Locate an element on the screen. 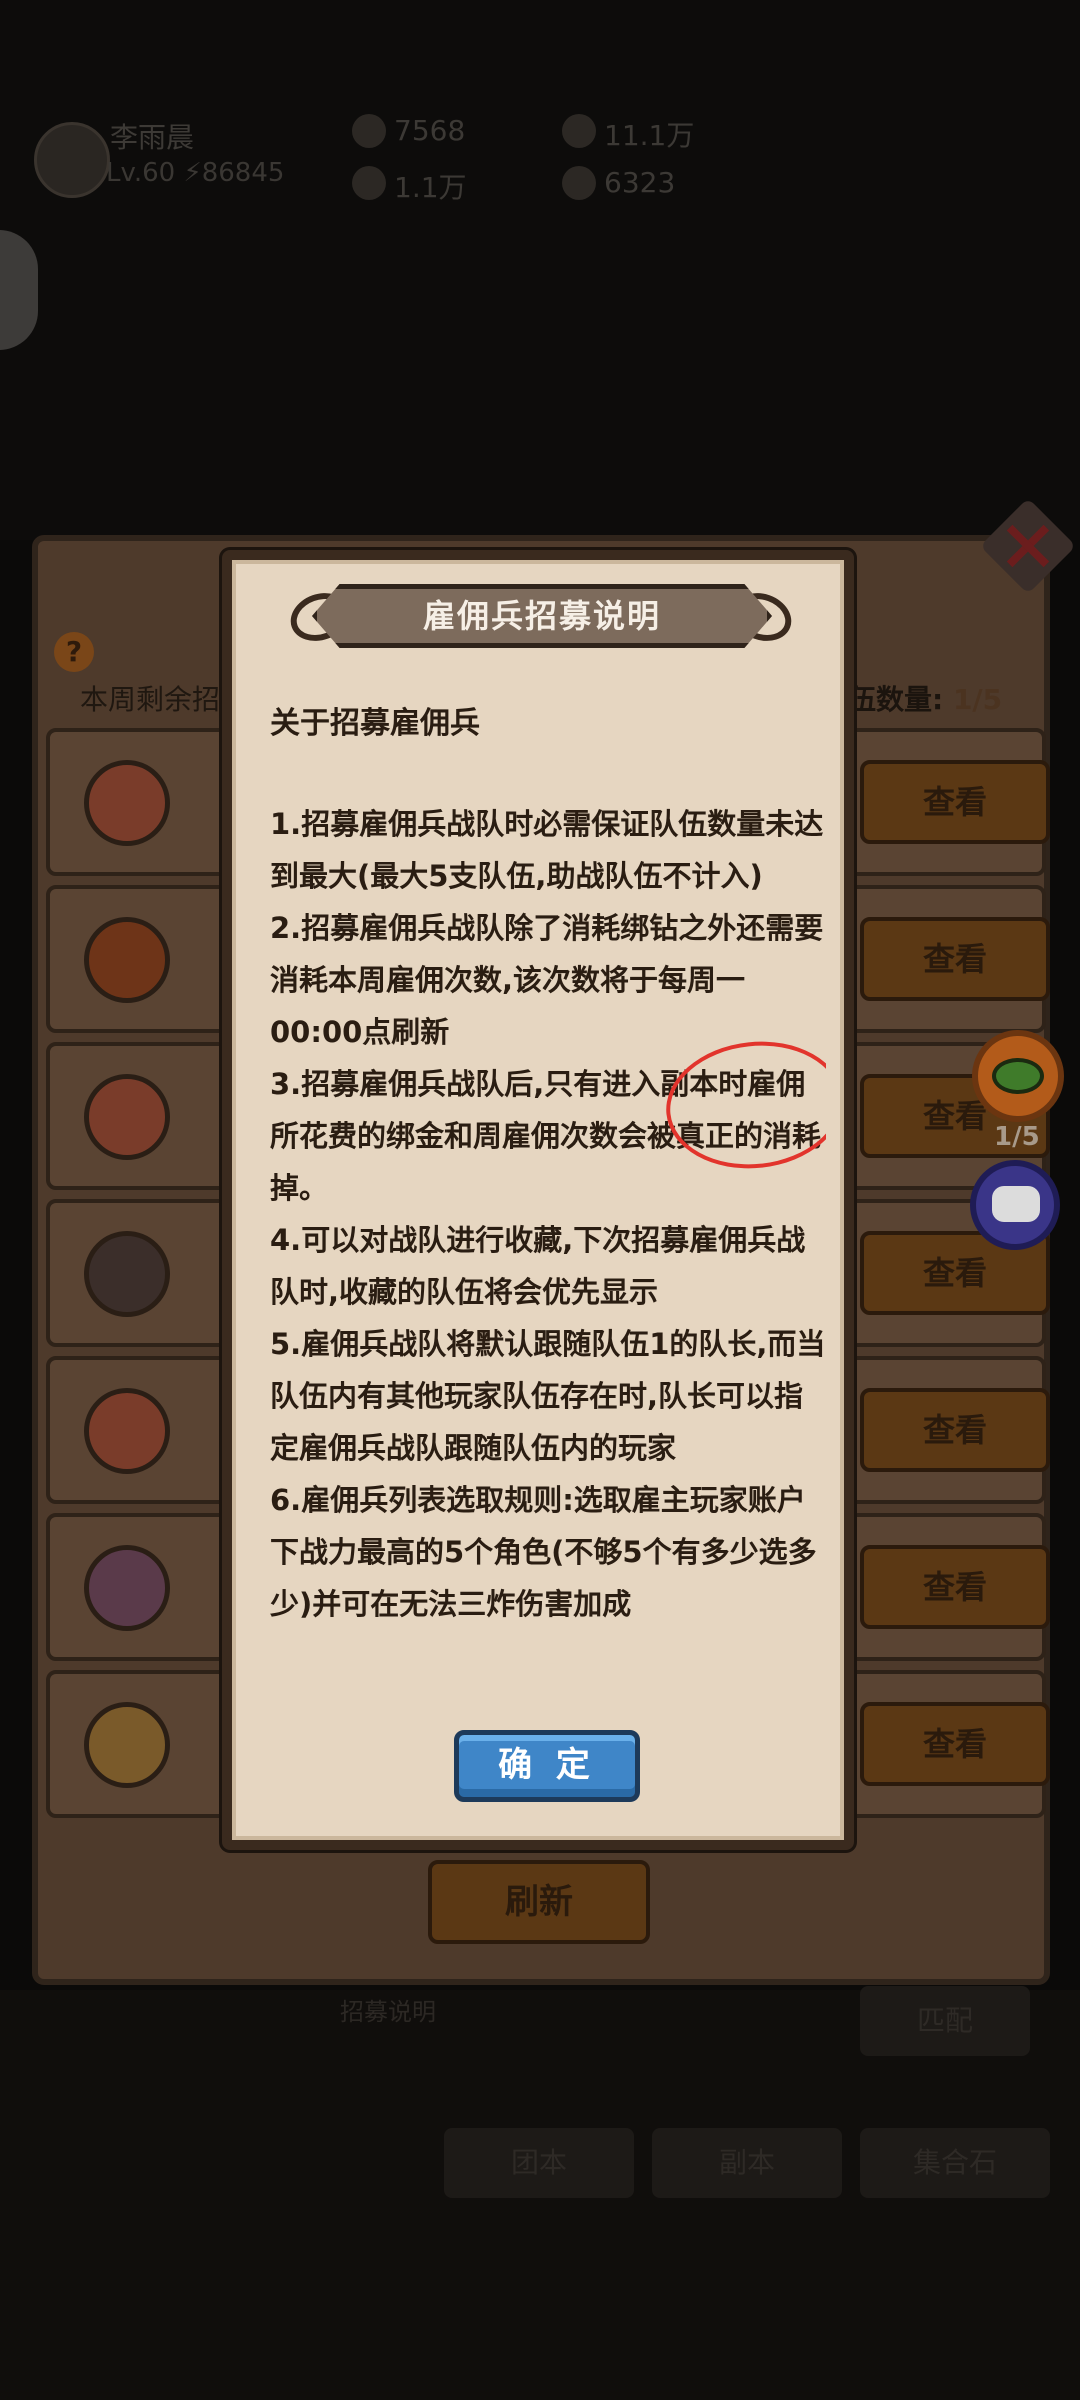  dialog-title: 雇佣兵招募说明 is located at coordinates (541, 616).